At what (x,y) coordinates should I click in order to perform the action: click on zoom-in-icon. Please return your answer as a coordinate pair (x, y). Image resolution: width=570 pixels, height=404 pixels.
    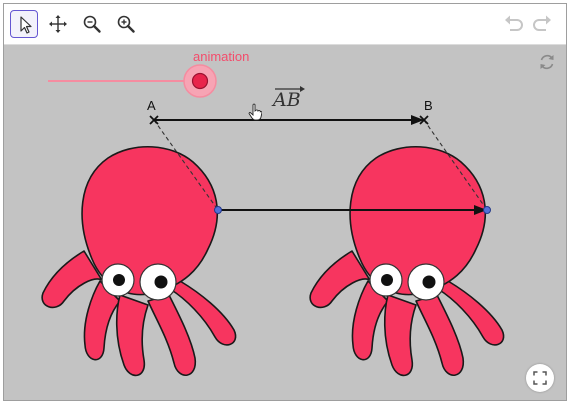
    Looking at the image, I should click on (126, 24).